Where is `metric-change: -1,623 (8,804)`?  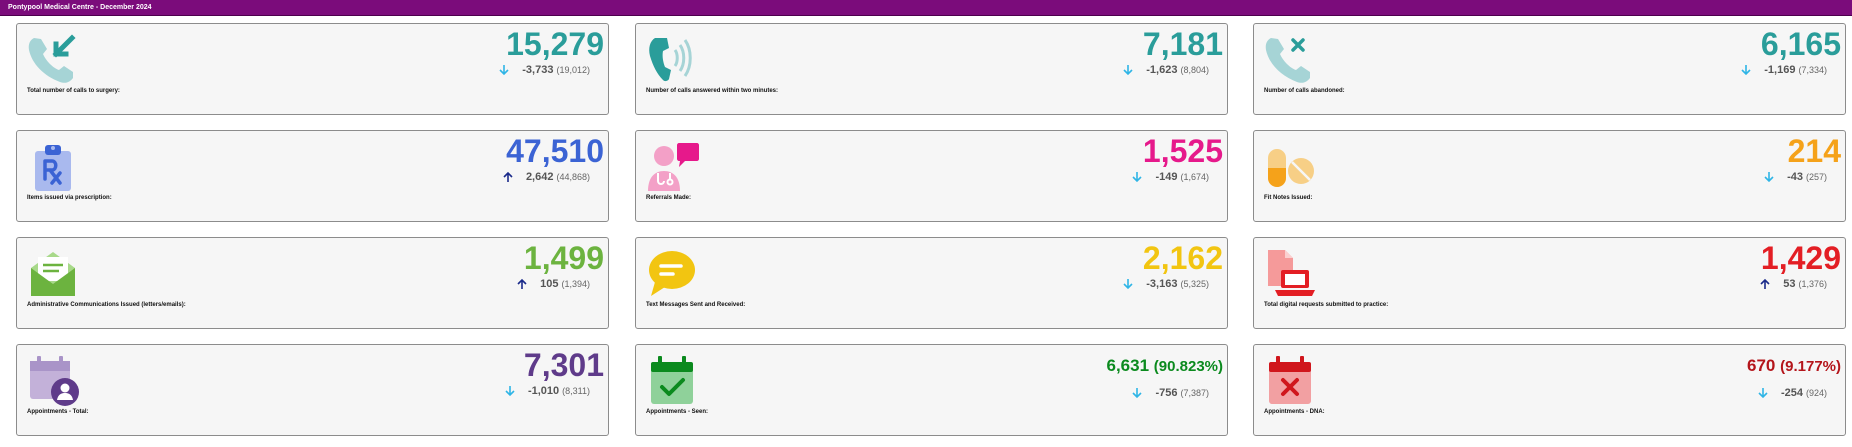
metric-change: -1,623 (8,804) is located at coordinates (1165, 70).